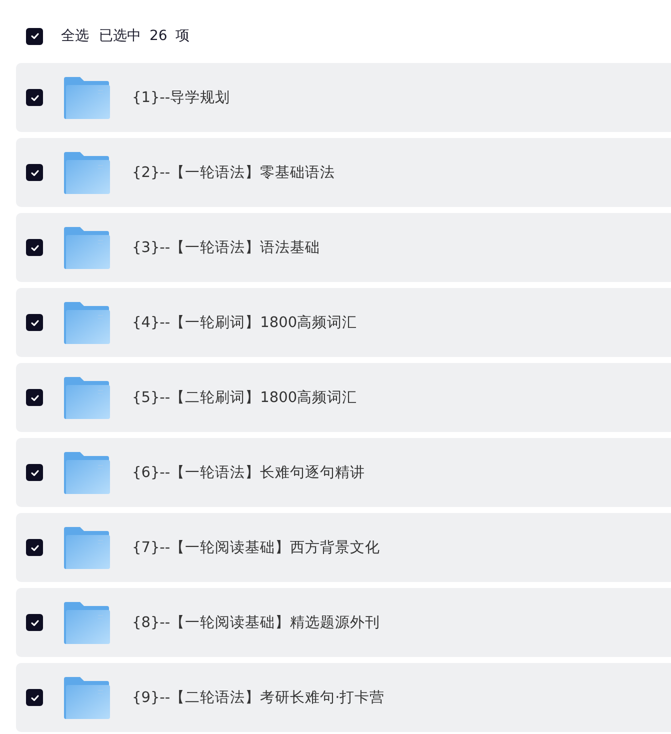 The height and width of the screenshot is (734, 671). Describe the element at coordinates (249, 473) in the screenshot. I see `folder-name: {6}--【一轮语法】长难句逐句精讲` at that location.